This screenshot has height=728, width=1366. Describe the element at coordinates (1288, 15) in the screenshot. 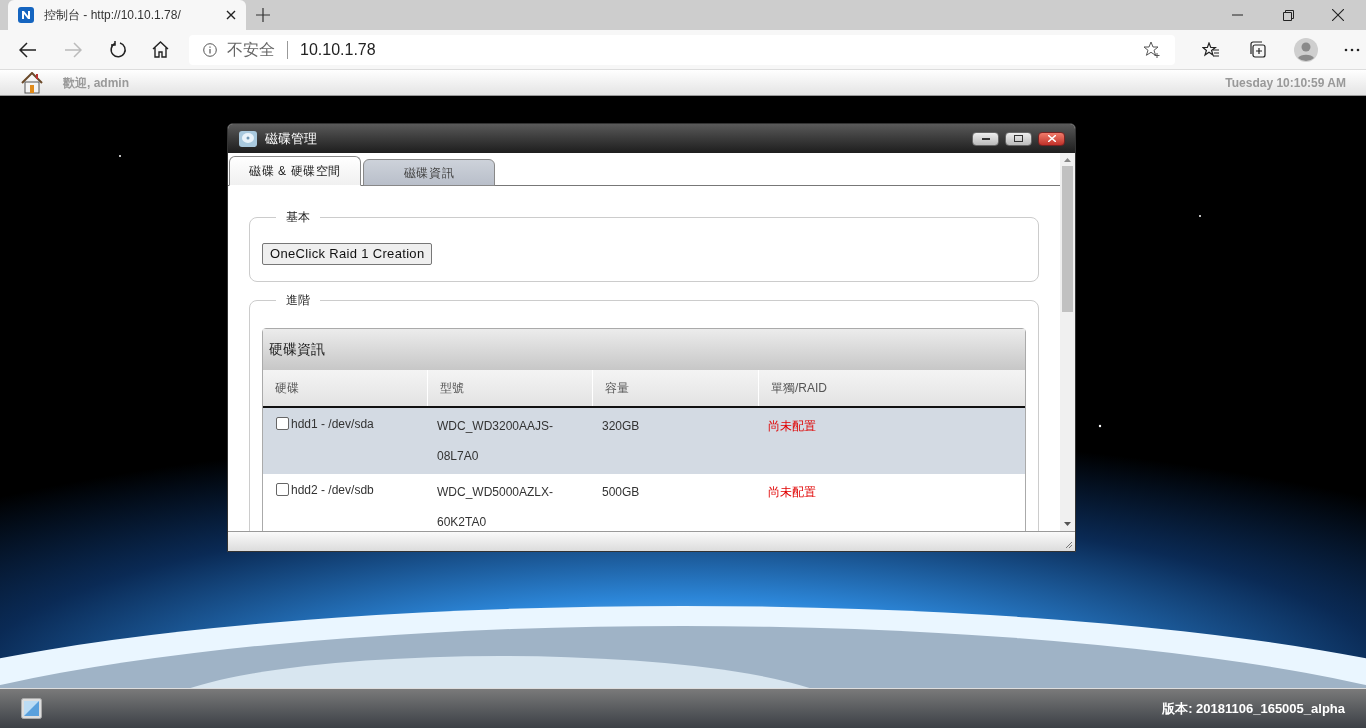

I see `restore-icon` at that location.